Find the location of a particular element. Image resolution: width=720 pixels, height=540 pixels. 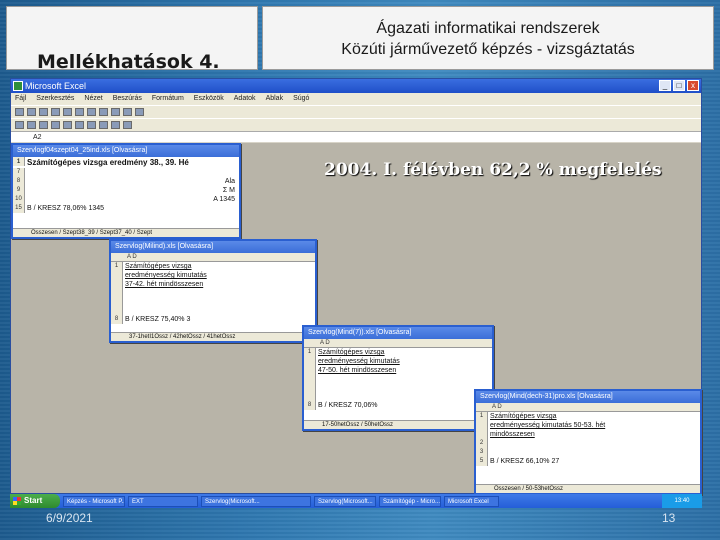

paste-icon is located at coordinates (91, 112).